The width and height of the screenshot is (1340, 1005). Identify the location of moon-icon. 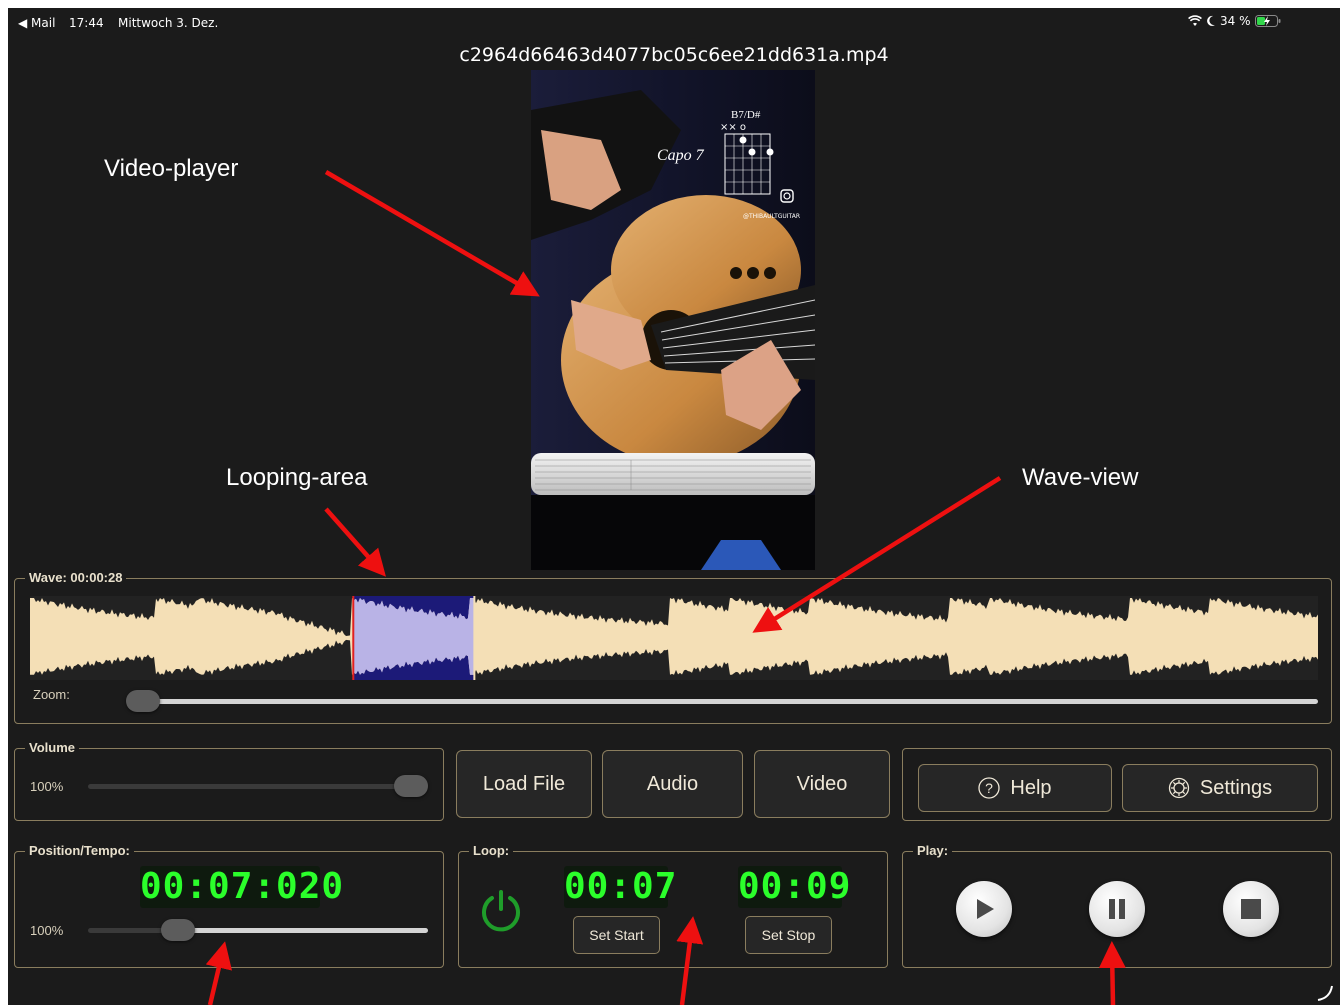
(1211, 20).